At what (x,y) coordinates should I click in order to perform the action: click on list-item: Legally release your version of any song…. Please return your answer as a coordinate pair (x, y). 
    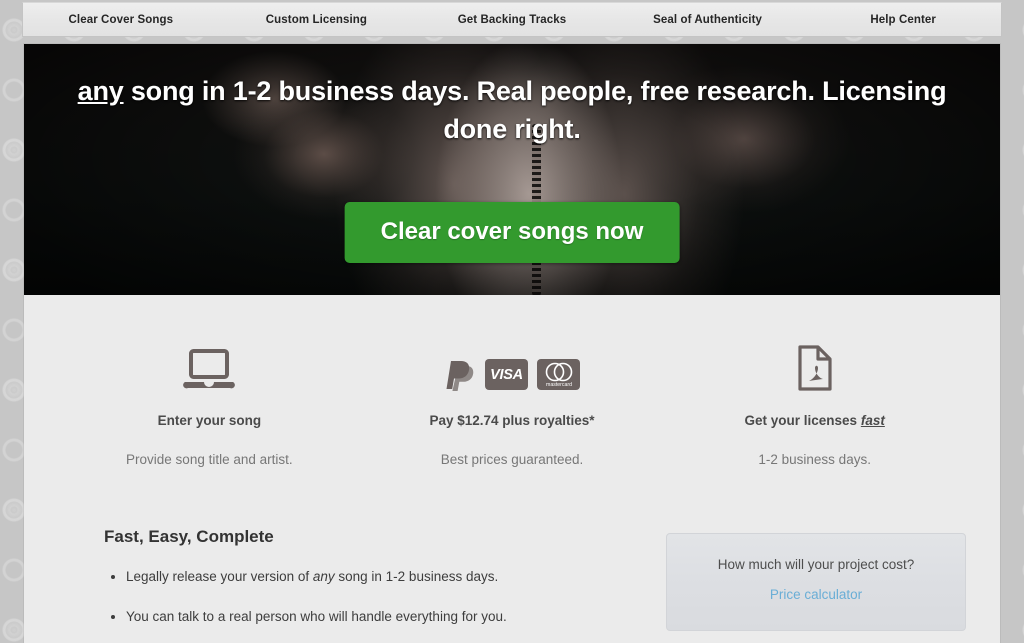
    Looking at the image, I should click on (381, 576).